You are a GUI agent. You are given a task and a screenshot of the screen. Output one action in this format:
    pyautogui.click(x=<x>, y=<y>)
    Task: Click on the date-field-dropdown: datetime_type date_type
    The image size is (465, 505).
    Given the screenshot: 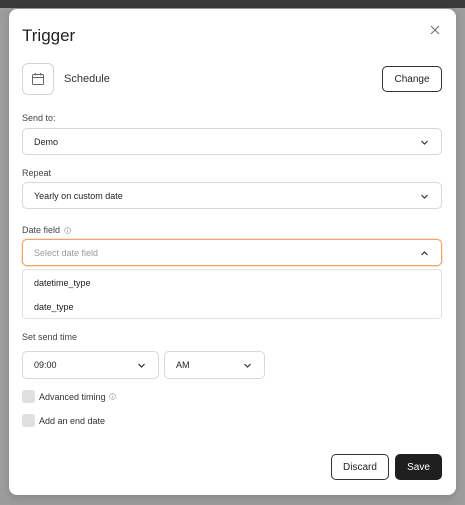 What is the action you would take?
    pyautogui.click(x=232, y=294)
    